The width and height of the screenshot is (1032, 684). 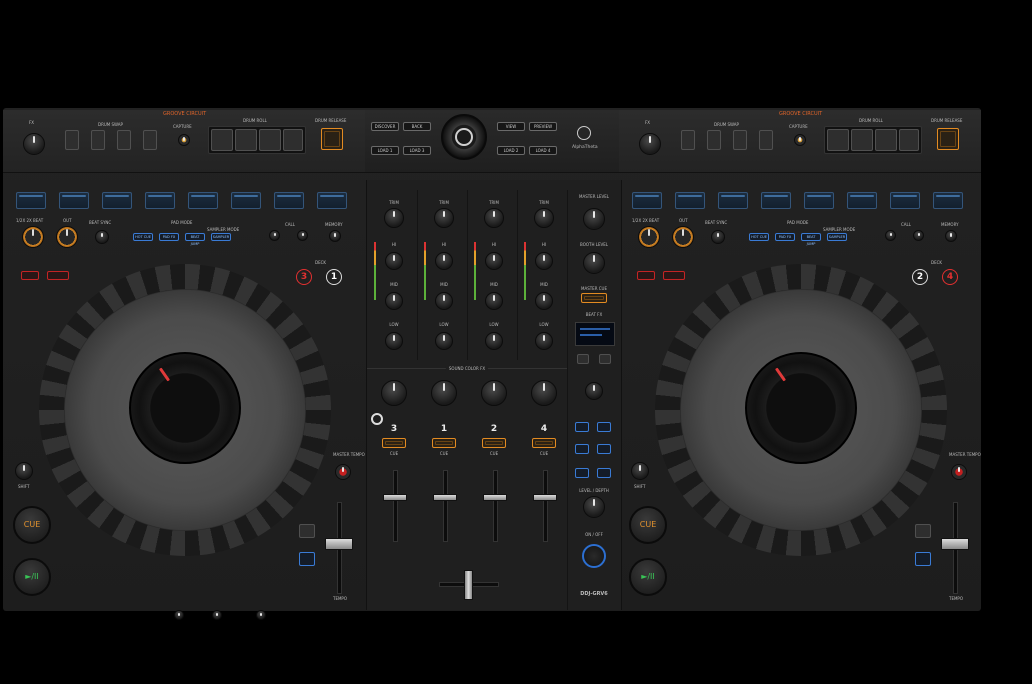 I want to click on load-3-button: LOAD 3, so click(x=417, y=150).